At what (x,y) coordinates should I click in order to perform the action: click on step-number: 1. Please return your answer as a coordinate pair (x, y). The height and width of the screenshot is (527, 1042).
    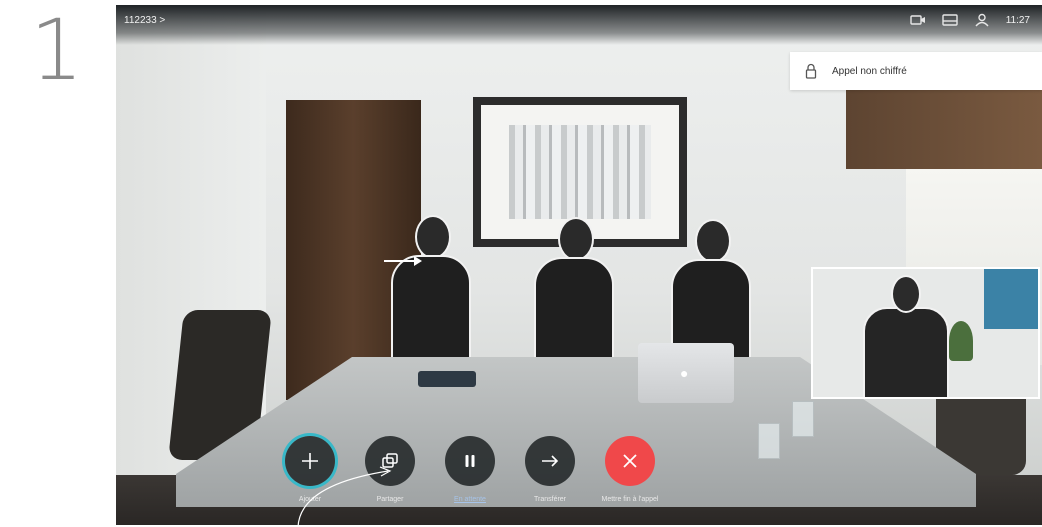
    Looking at the image, I should click on (57, 50).